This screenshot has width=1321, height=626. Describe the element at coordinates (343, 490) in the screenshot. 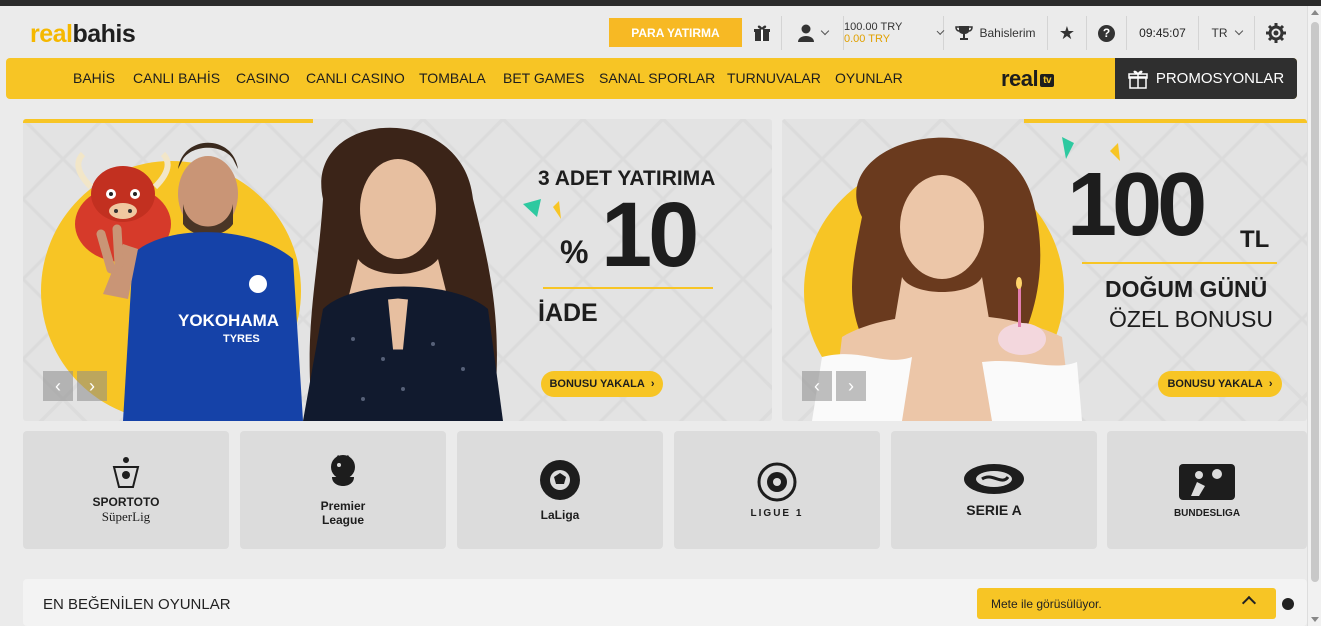

I see `league-tile-premier-league: Premier League` at that location.